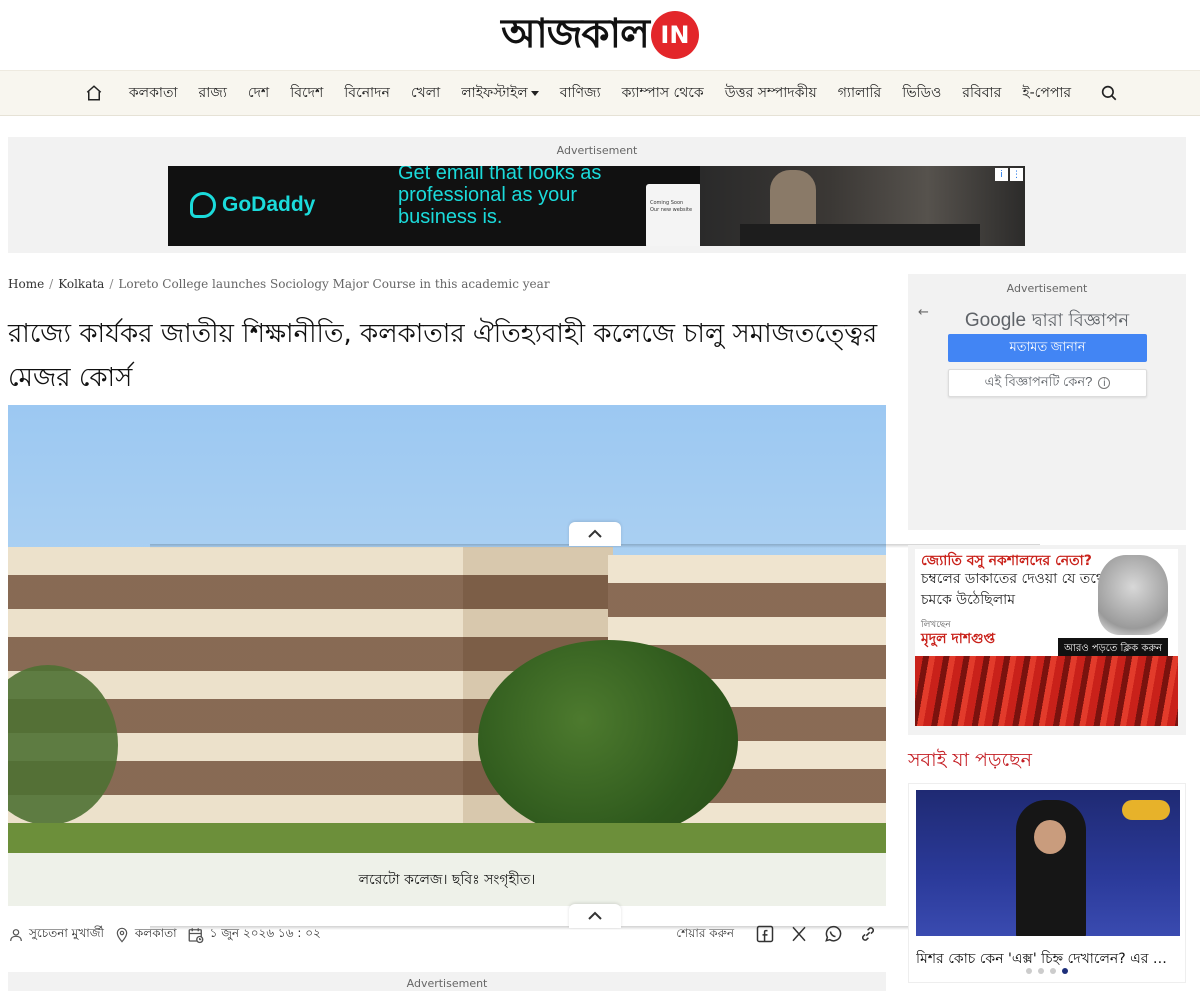  Describe the element at coordinates (608, 740) in the screenshot. I see `tree` at that location.